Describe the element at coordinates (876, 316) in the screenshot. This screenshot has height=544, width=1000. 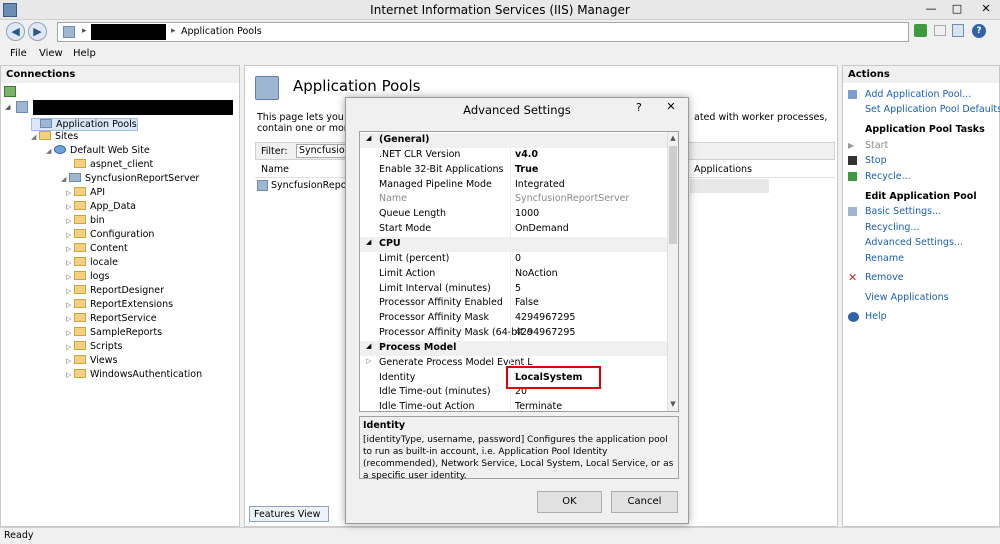
I see `action-help: Help` at that location.